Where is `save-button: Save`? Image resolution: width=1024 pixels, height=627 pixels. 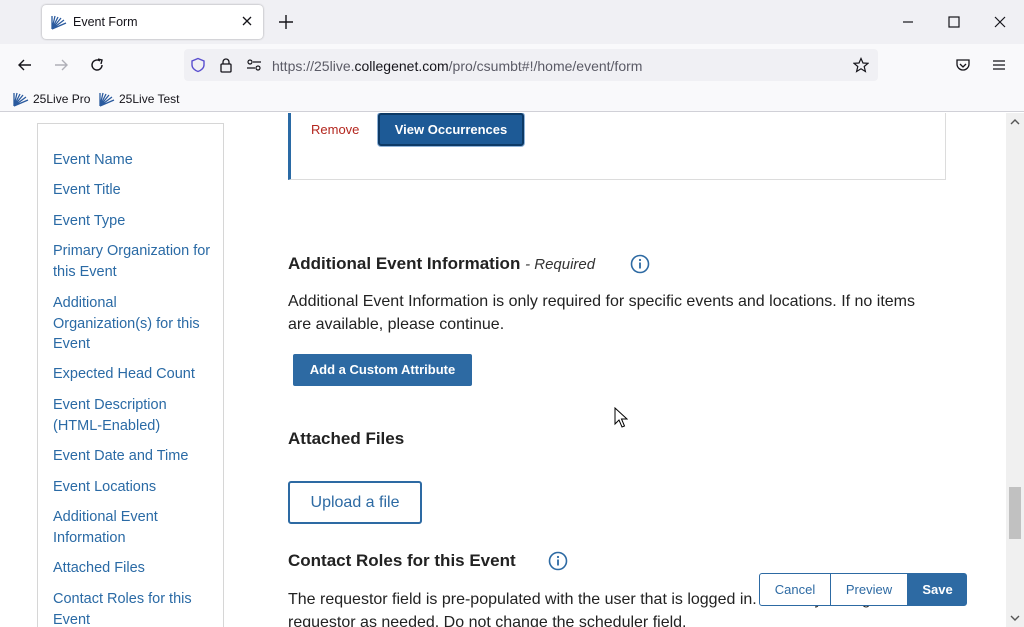
save-button: Save is located at coordinates (937, 589).